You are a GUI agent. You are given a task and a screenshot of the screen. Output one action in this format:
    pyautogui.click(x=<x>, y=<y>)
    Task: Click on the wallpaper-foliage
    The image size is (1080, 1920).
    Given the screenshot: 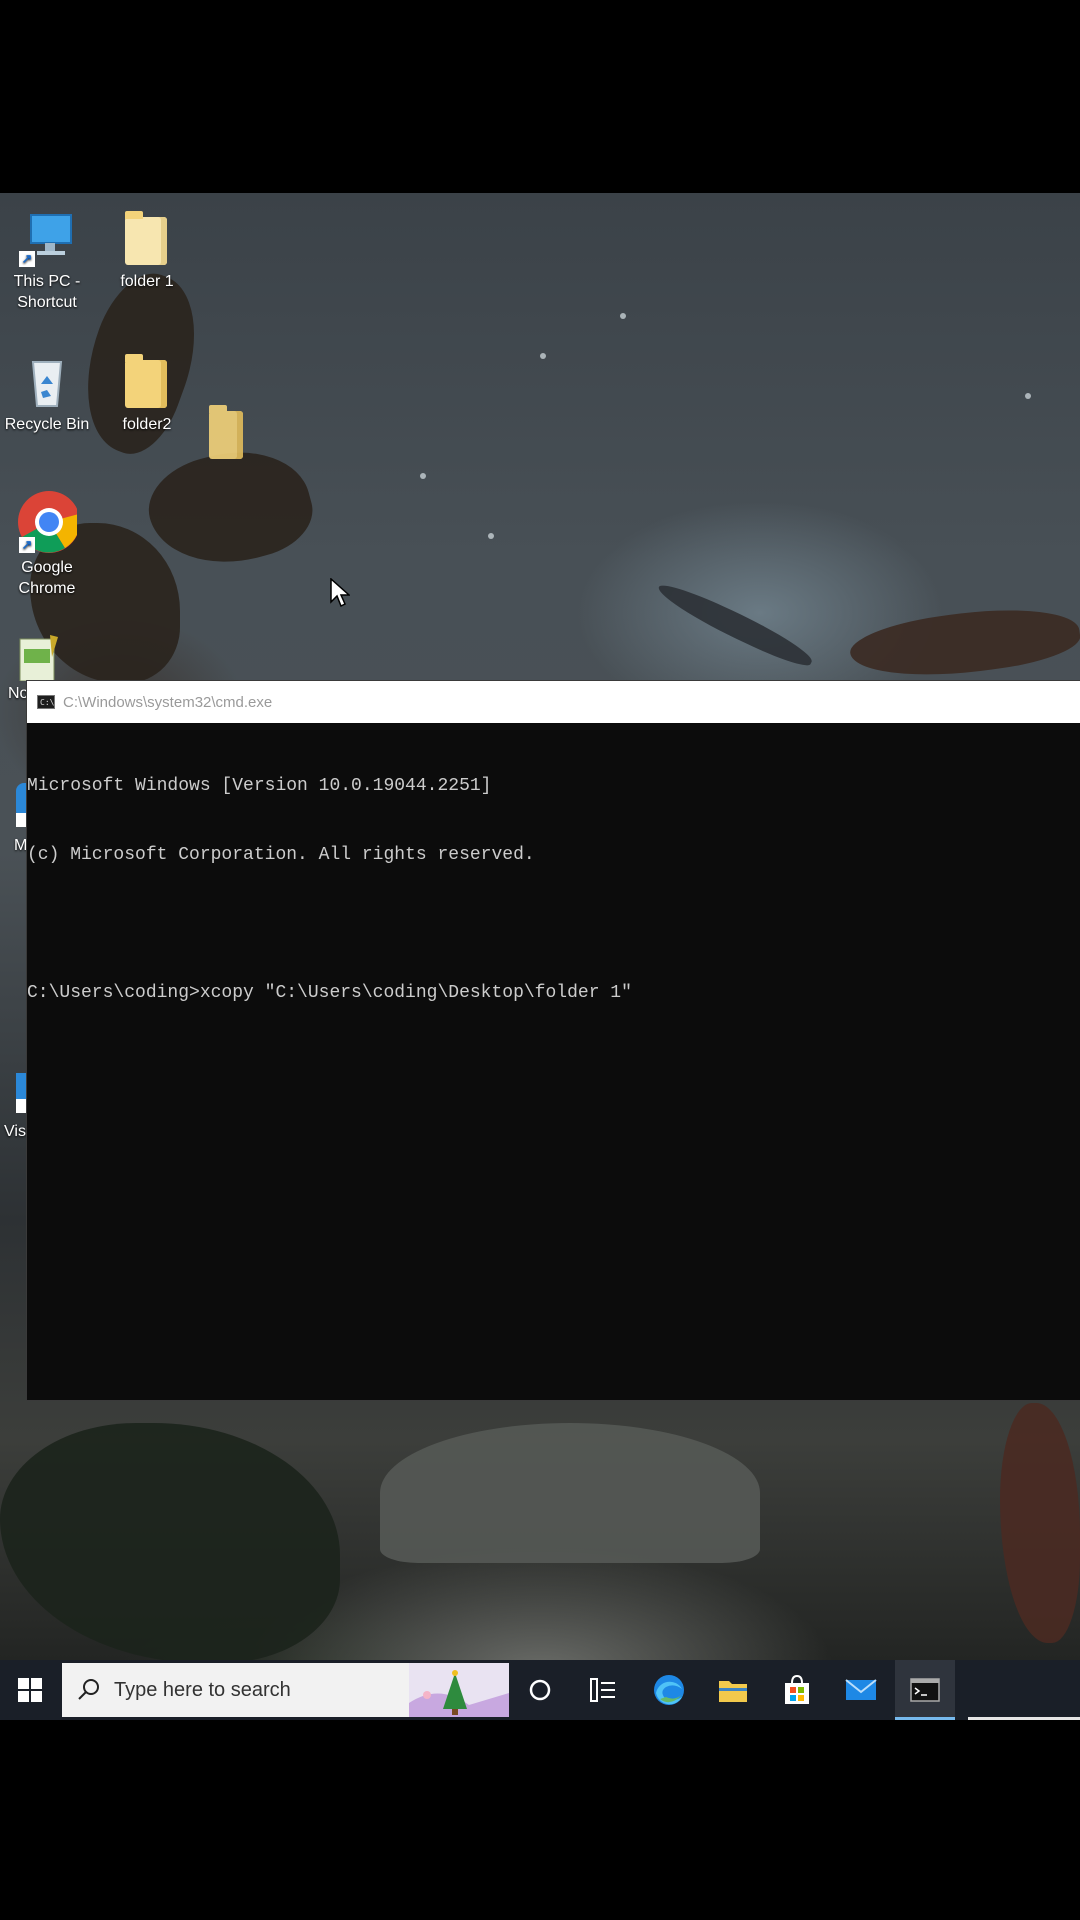 What is the action you would take?
    pyautogui.click(x=170, y=1541)
    